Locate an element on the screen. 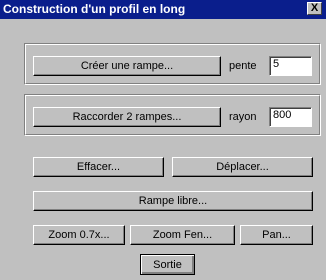  rayon-field: 800 is located at coordinates (290, 117).